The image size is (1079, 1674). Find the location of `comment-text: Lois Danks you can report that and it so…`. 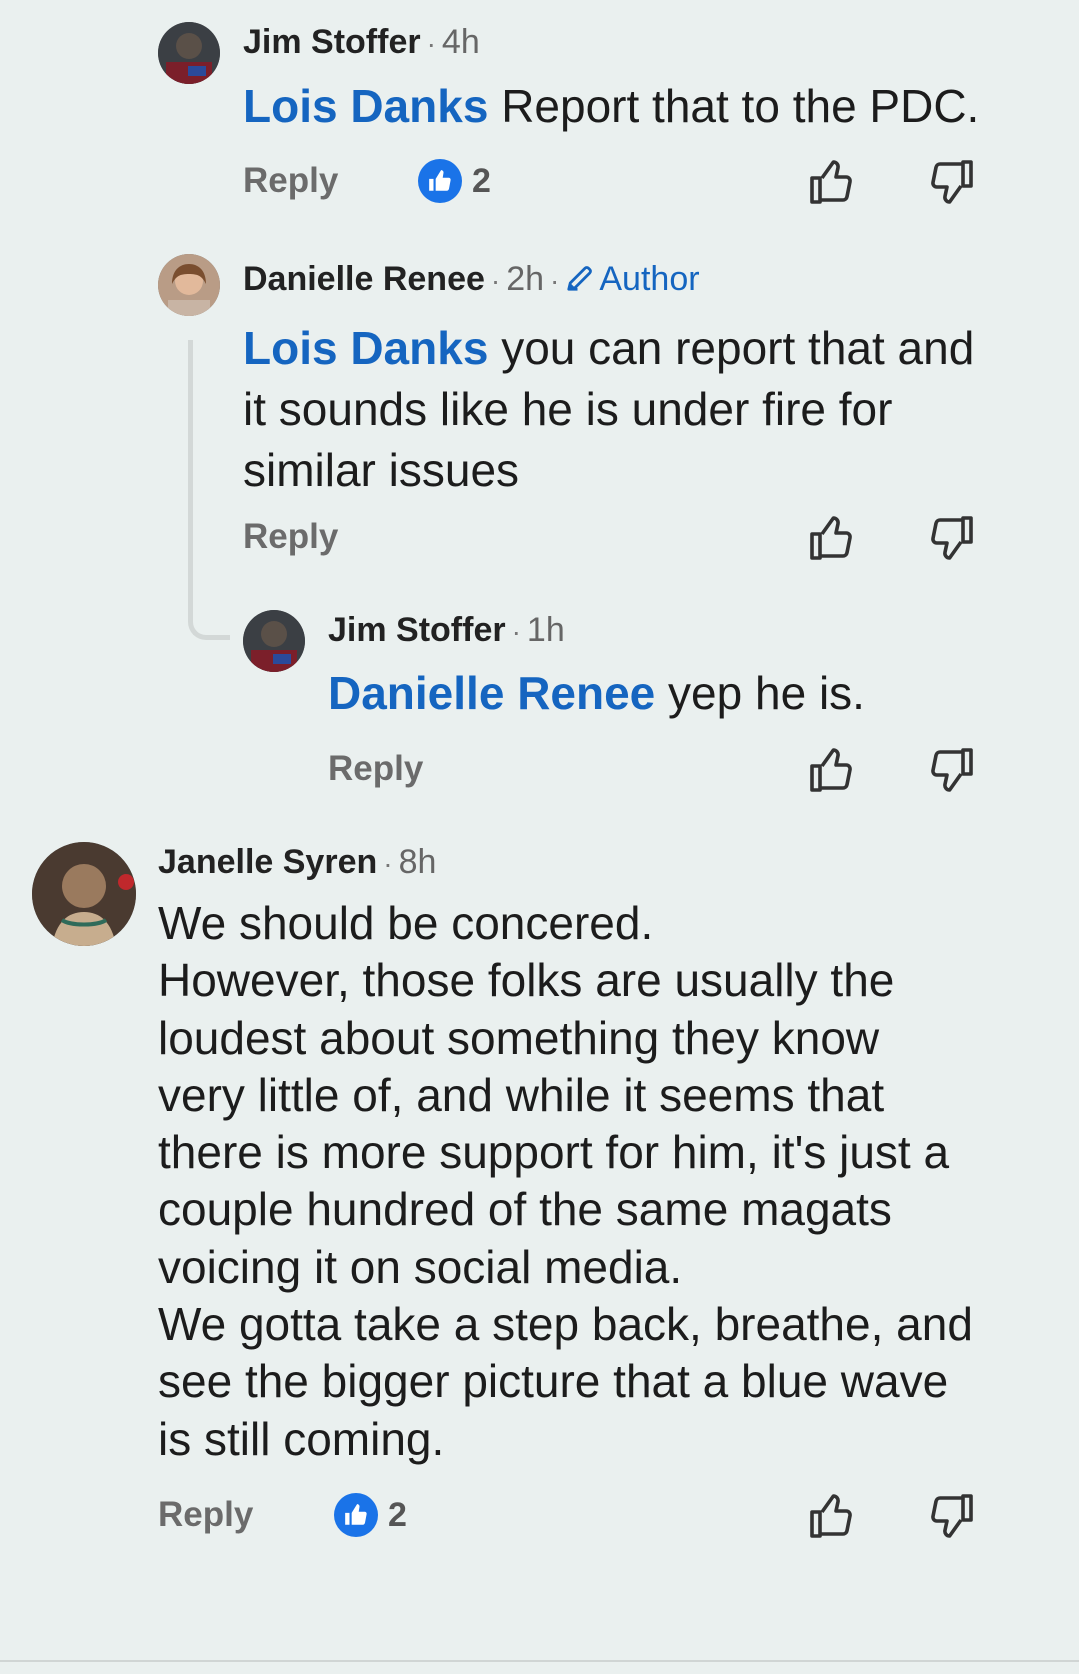

comment-text: Lois Danks you can report that and it so… is located at coordinates (615, 409).